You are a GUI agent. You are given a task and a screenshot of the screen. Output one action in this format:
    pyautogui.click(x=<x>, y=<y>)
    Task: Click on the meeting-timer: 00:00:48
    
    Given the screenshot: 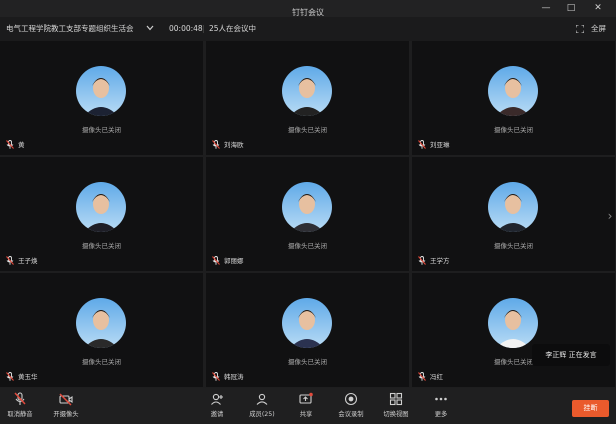 What is the action you would take?
    pyautogui.click(x=186, y=28)
    